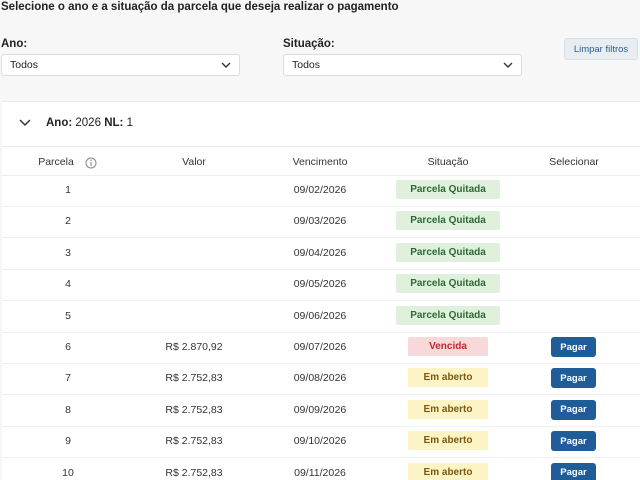 The height and width of the screenshot is (480, 640). I want to click on group-year-value: 2026, so click(88, 123).